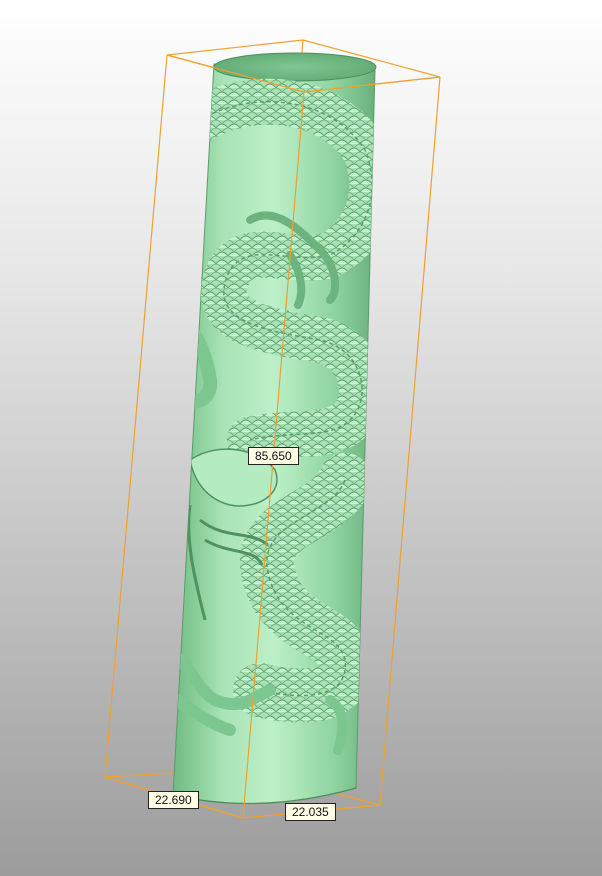  Describe the element at coordinates (310, 812) in the screenshot. I see `depth-dimension-label: 22.035` at that location.